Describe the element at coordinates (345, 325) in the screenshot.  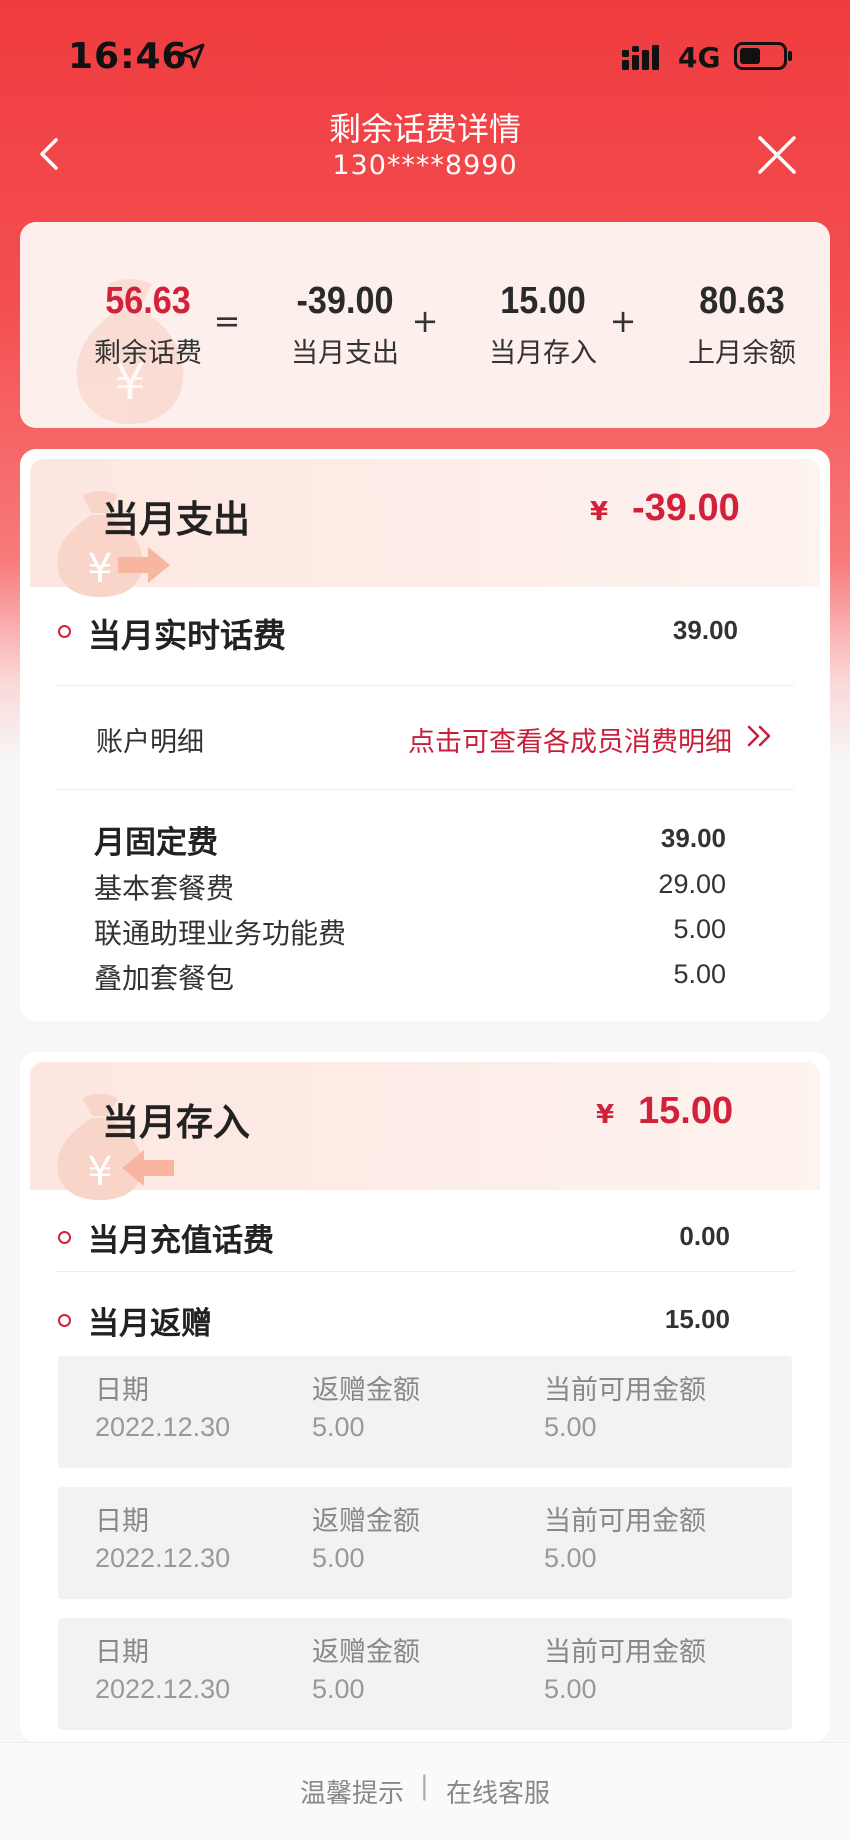
I see `summary-expense: -39.00 当月支出` at that location.